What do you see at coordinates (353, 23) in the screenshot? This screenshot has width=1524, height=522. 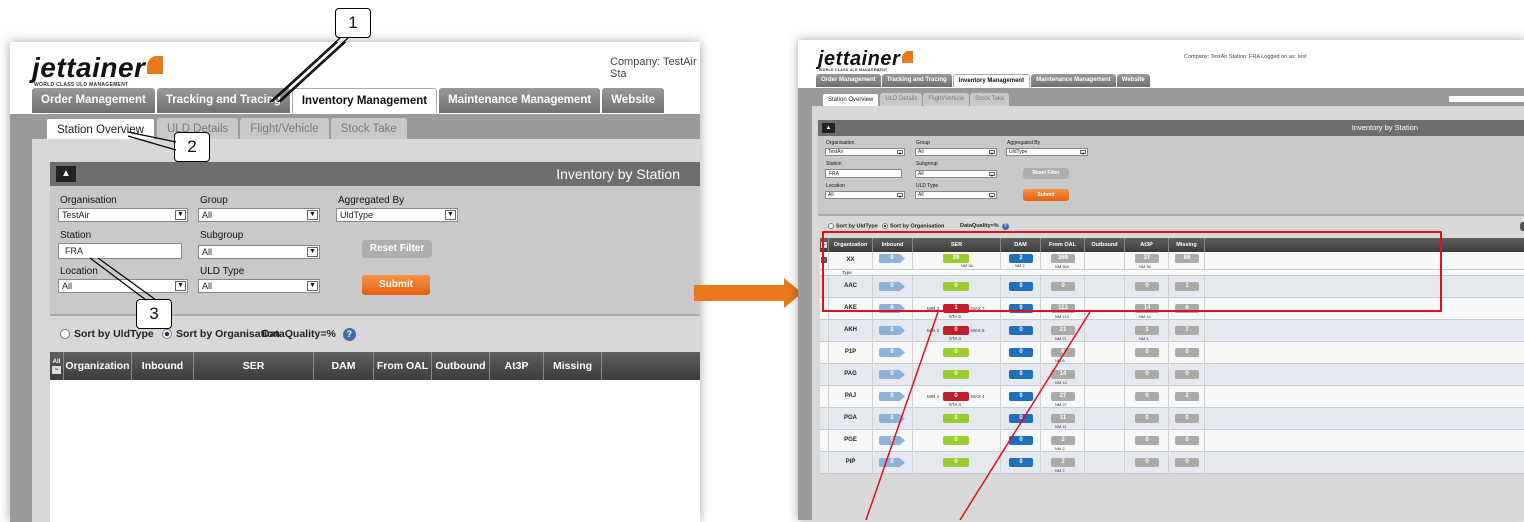 I see `callout-1-box: 1` at bounding box center [353, 23].